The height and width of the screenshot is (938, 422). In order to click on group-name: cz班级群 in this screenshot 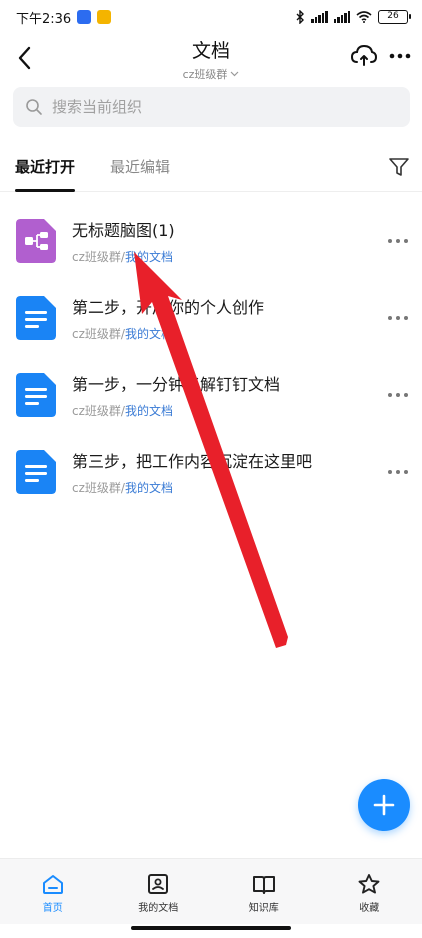, I will do `click(205, 74)`.